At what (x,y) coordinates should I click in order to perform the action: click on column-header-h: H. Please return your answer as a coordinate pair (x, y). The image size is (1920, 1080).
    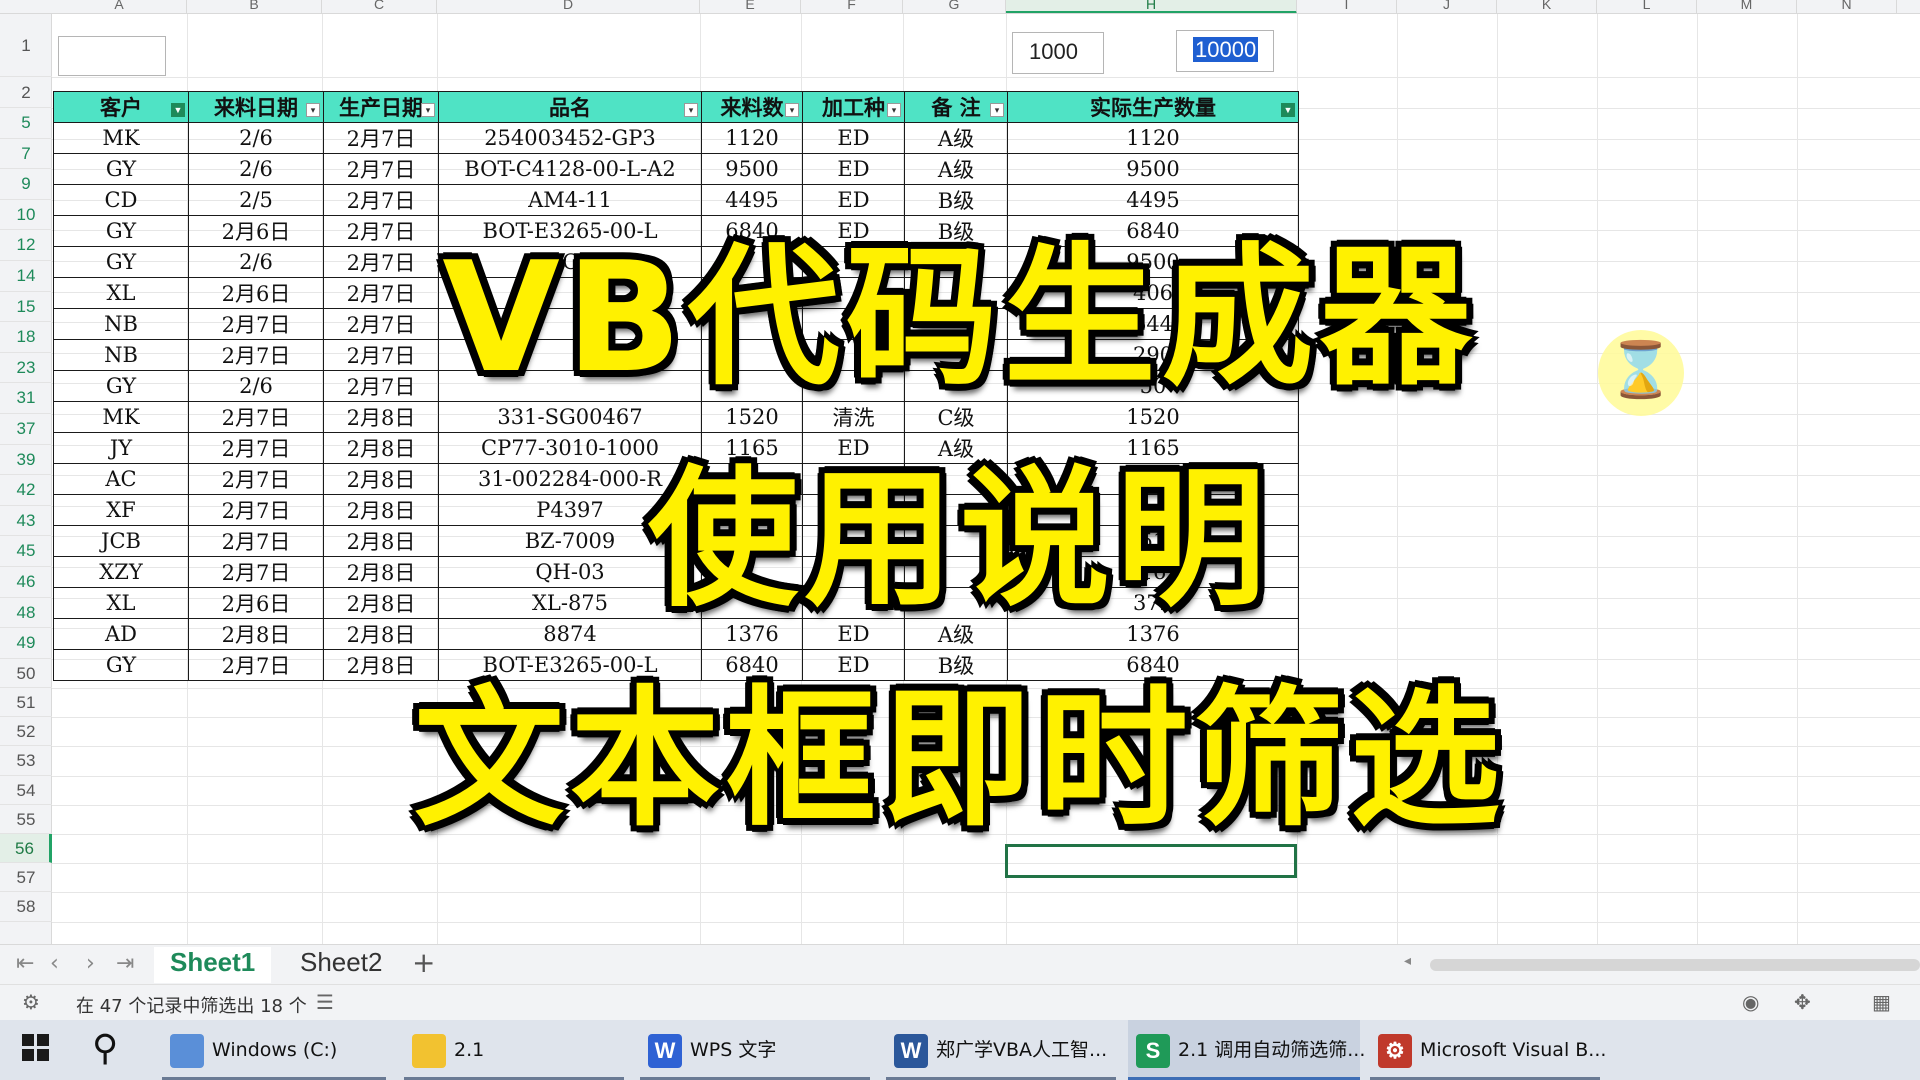
    Looking at the image, I should click on (1151, 6).